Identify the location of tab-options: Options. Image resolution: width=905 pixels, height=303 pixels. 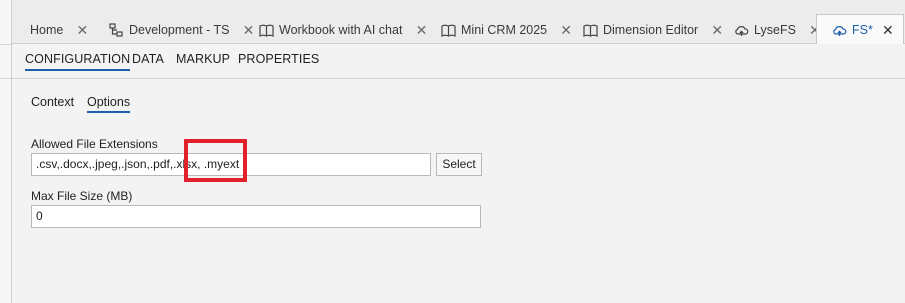
(109, 104).